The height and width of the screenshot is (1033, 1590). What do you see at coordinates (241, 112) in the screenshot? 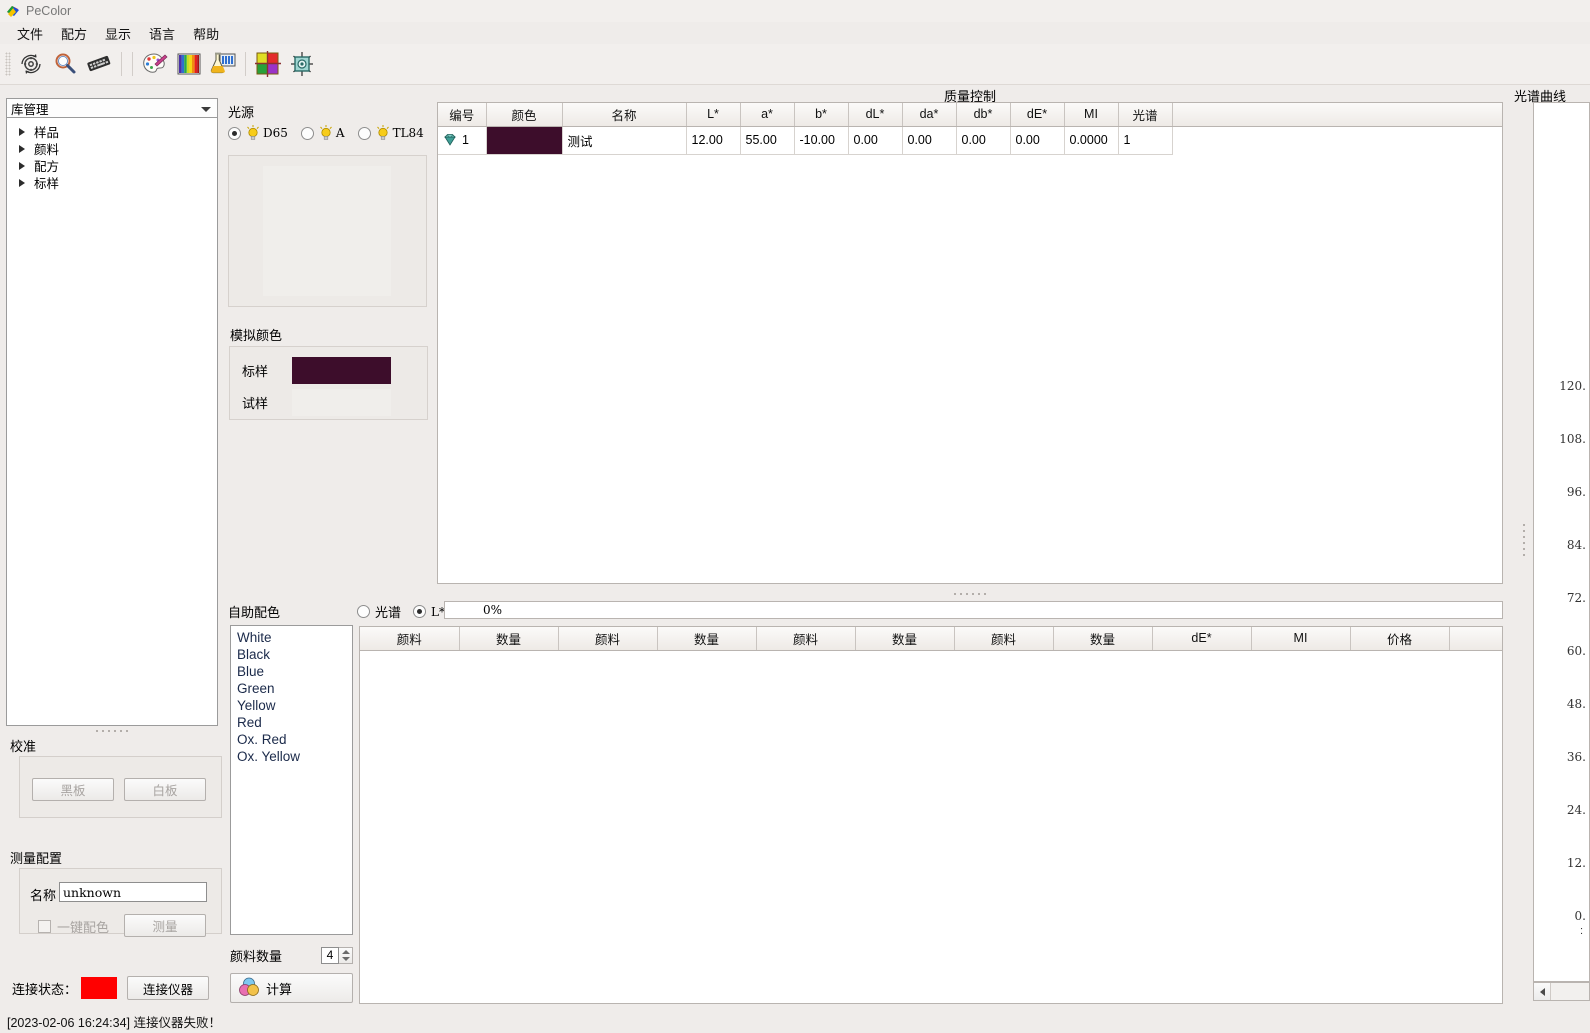
I see `light-source-title: 光源` at bounding box center [241, 112].